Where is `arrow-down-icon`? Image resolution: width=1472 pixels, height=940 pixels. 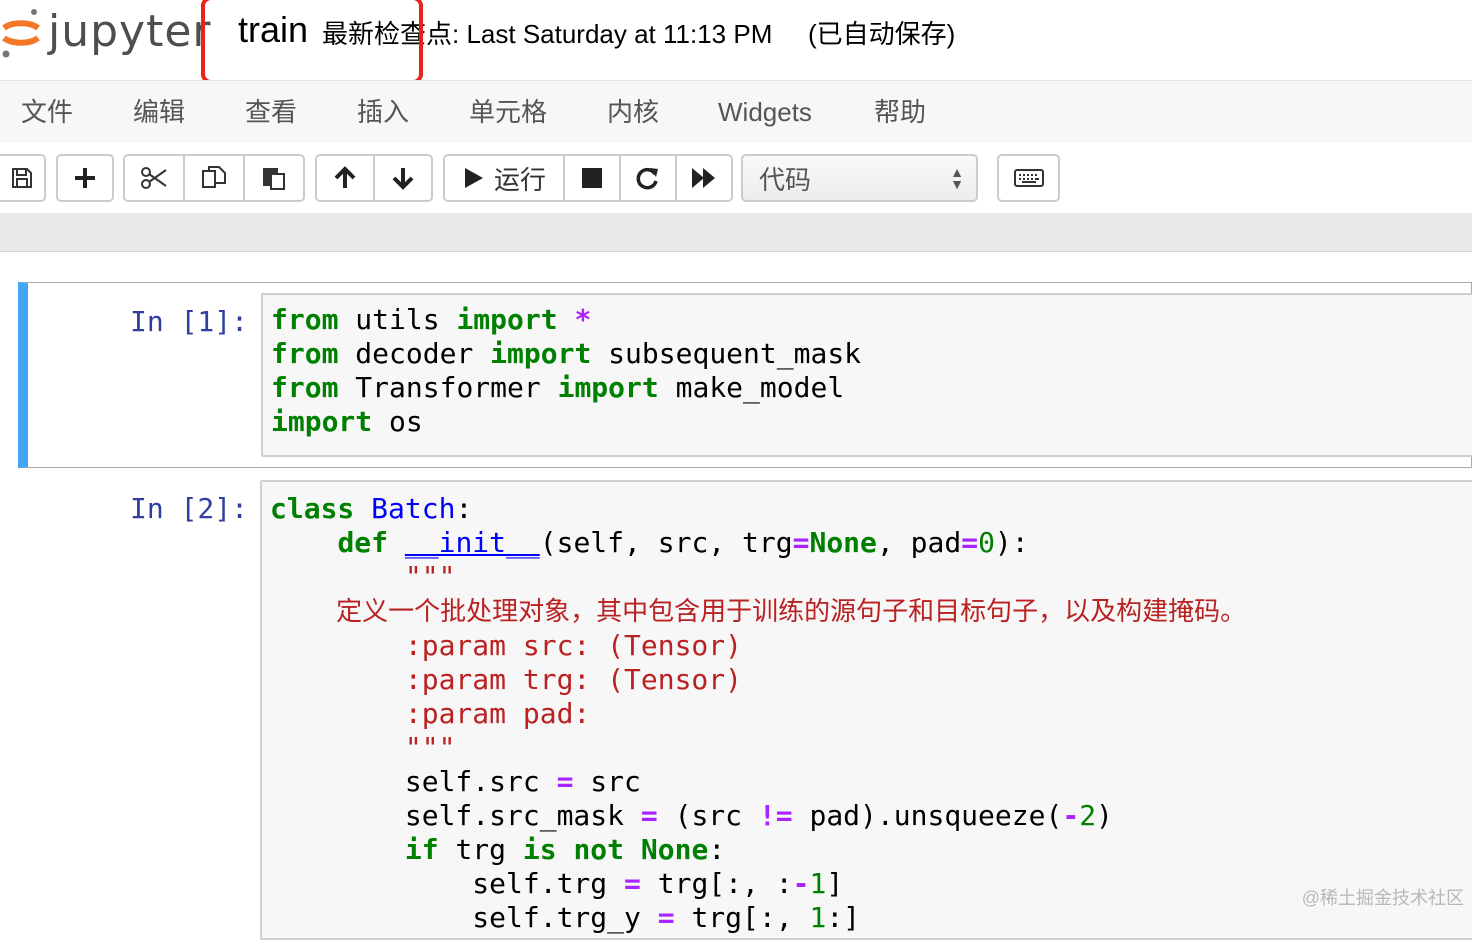
arrow-down-icon is located at coordinates (403, 179).